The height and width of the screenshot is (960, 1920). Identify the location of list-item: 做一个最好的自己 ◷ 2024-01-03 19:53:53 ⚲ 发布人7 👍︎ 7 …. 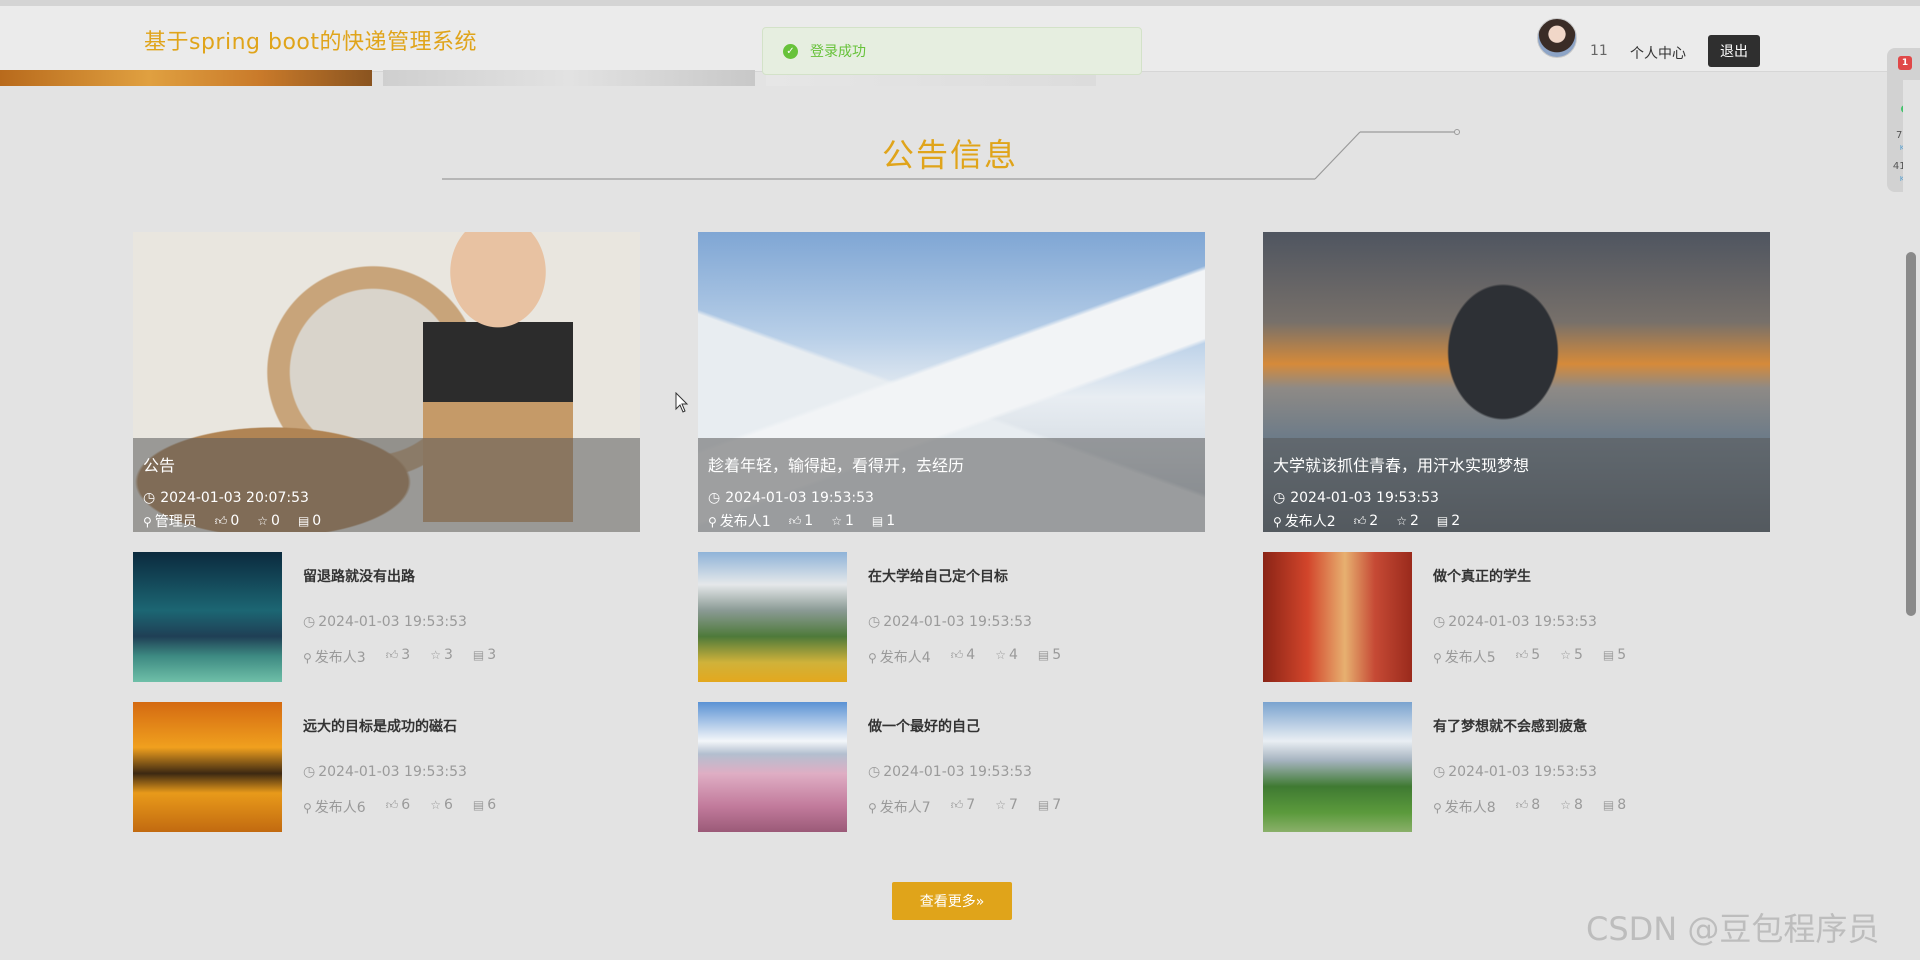
(918, 767).